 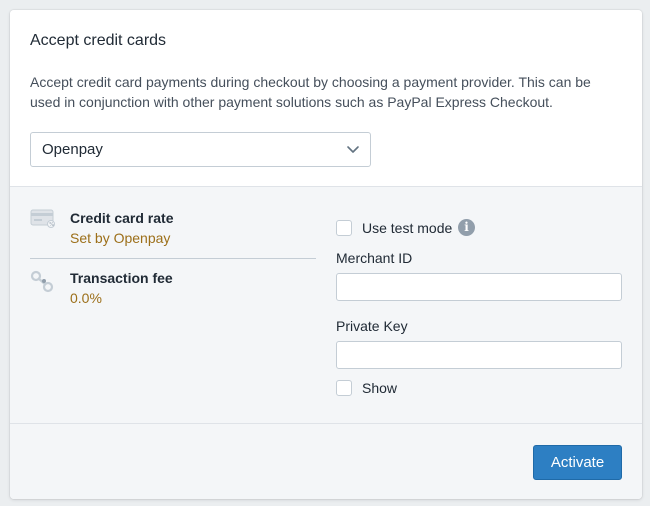 I want to click on private-key-input, so click(x=479, y=355).